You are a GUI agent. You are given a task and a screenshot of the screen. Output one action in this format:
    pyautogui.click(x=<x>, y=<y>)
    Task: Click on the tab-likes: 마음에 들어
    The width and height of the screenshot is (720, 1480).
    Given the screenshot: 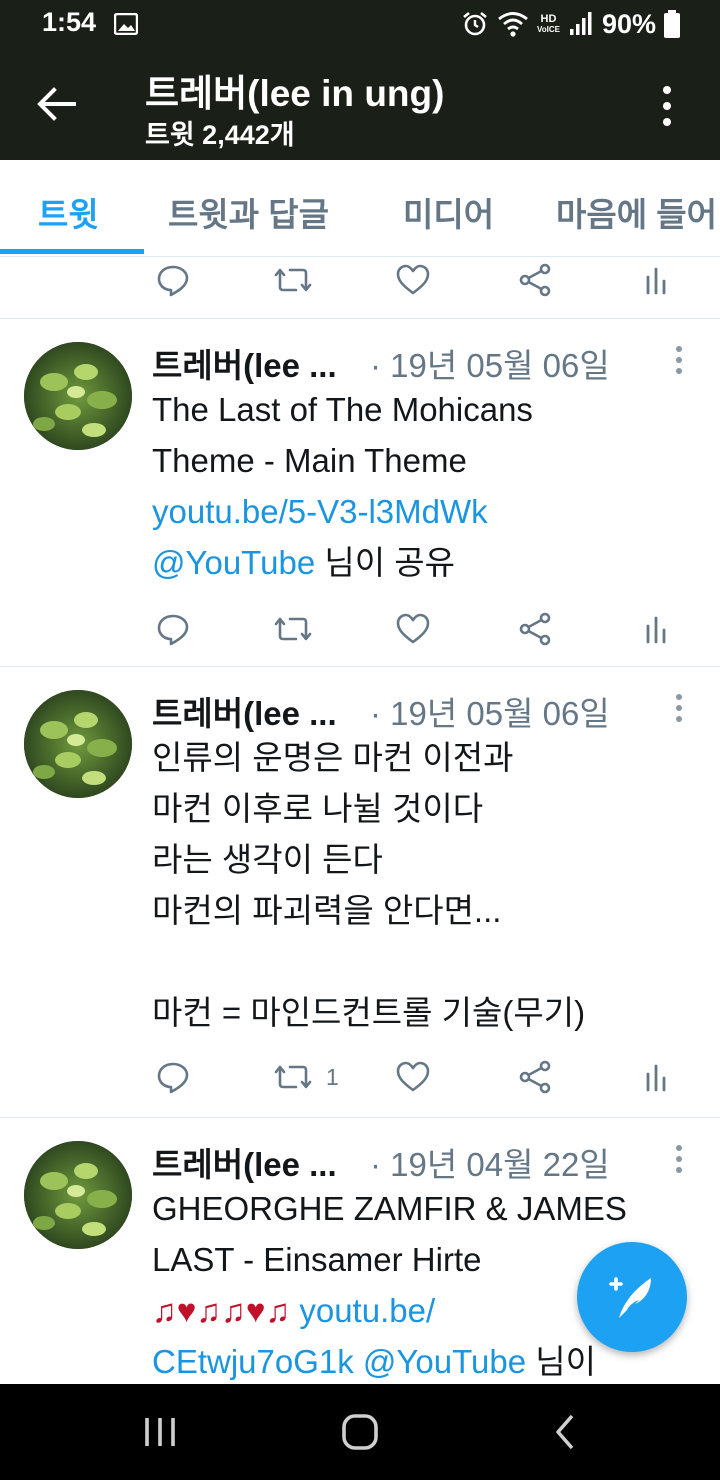 What is the action you would take?
    pyautogui.click(x=636, y=212)
    